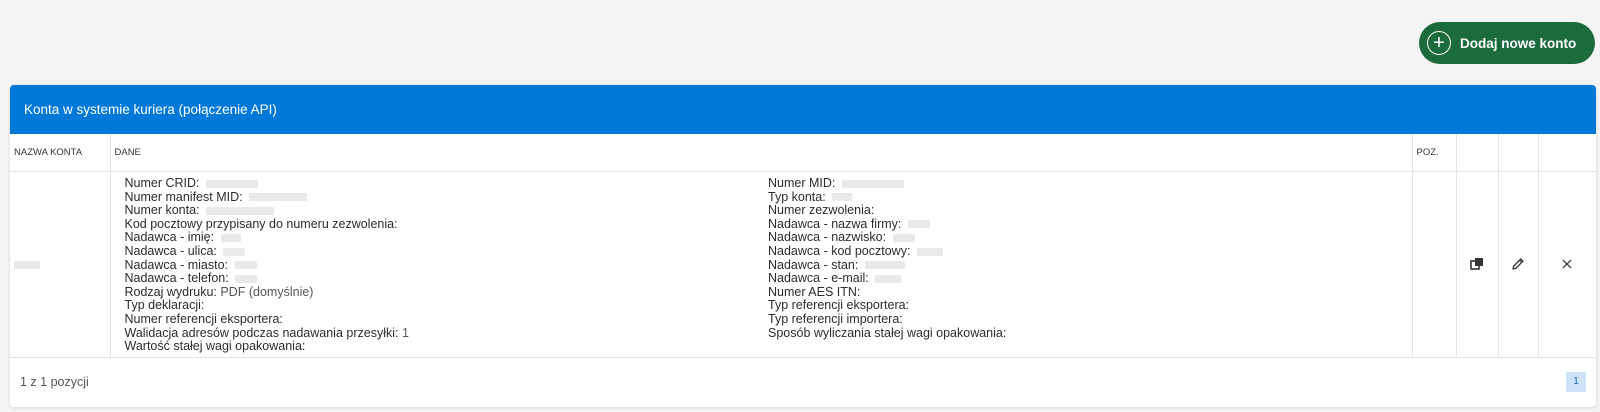 This screenshot has width=1600, height=412. I want to click on pencil-icon, so click(1518, 264).